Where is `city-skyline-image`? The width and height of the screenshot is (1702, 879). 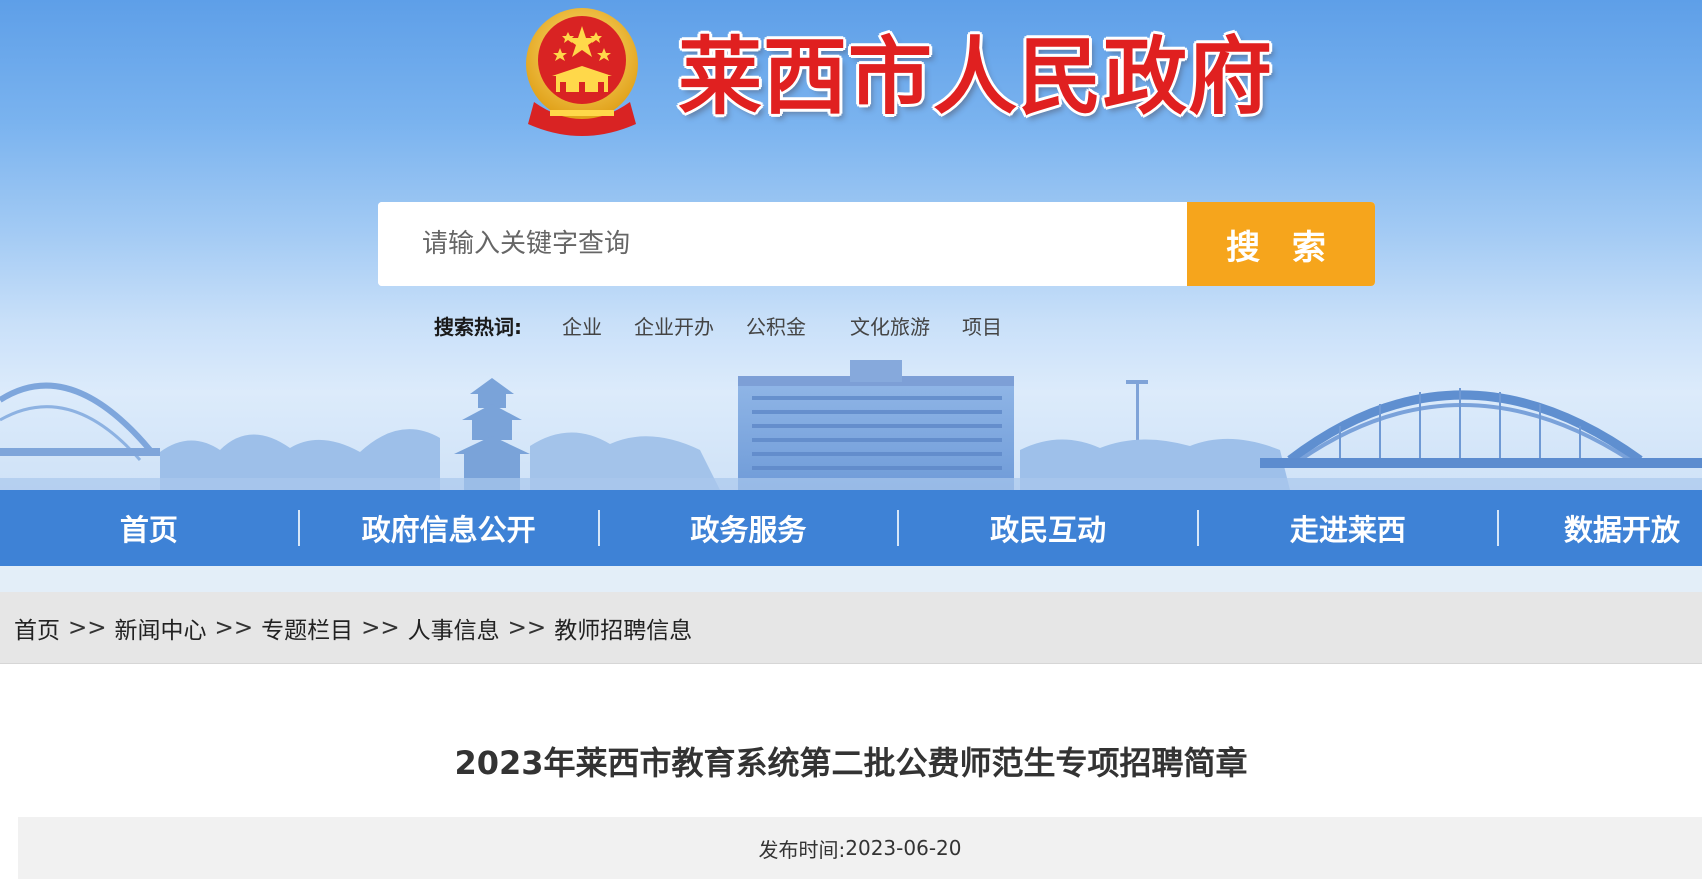
city-skyline-image is located at coordinates (851, 425).